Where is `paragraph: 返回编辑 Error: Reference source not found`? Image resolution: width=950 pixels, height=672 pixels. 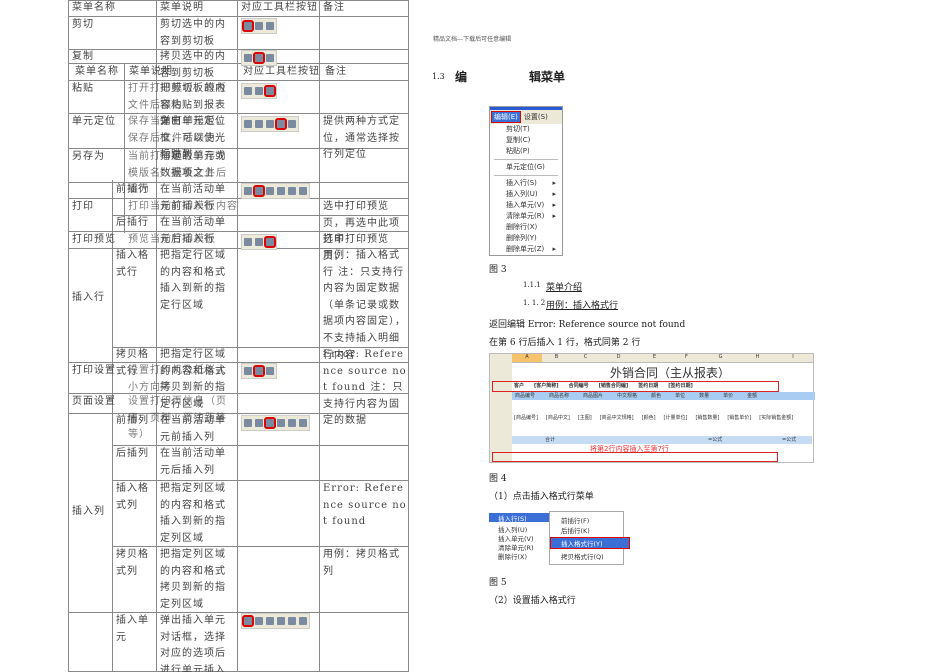 paragraph: 返回编辑 Error: Reference source not found is located at coordinates (587, 325).